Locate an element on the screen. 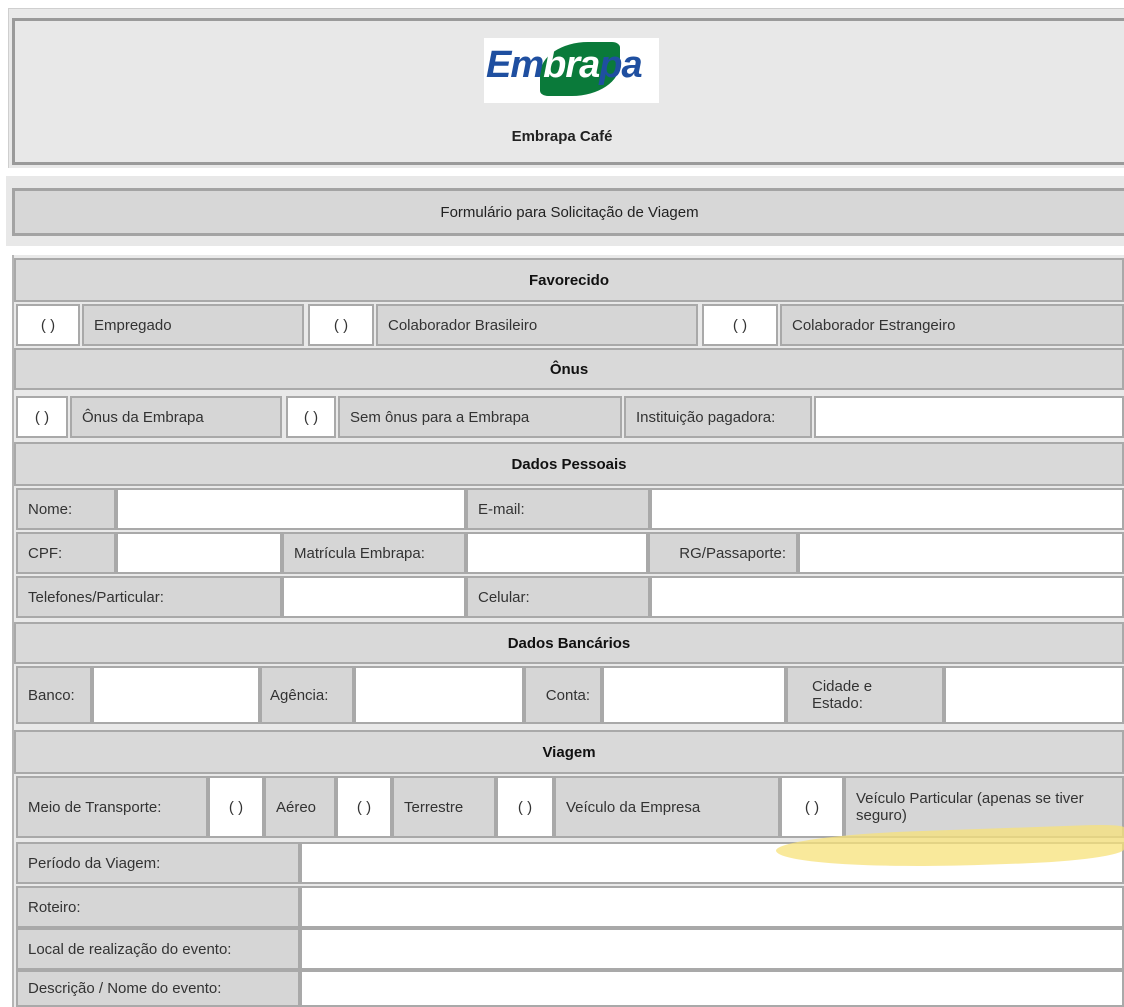  embrapa-logo: Embrapa is located at coordinates (571, 70).